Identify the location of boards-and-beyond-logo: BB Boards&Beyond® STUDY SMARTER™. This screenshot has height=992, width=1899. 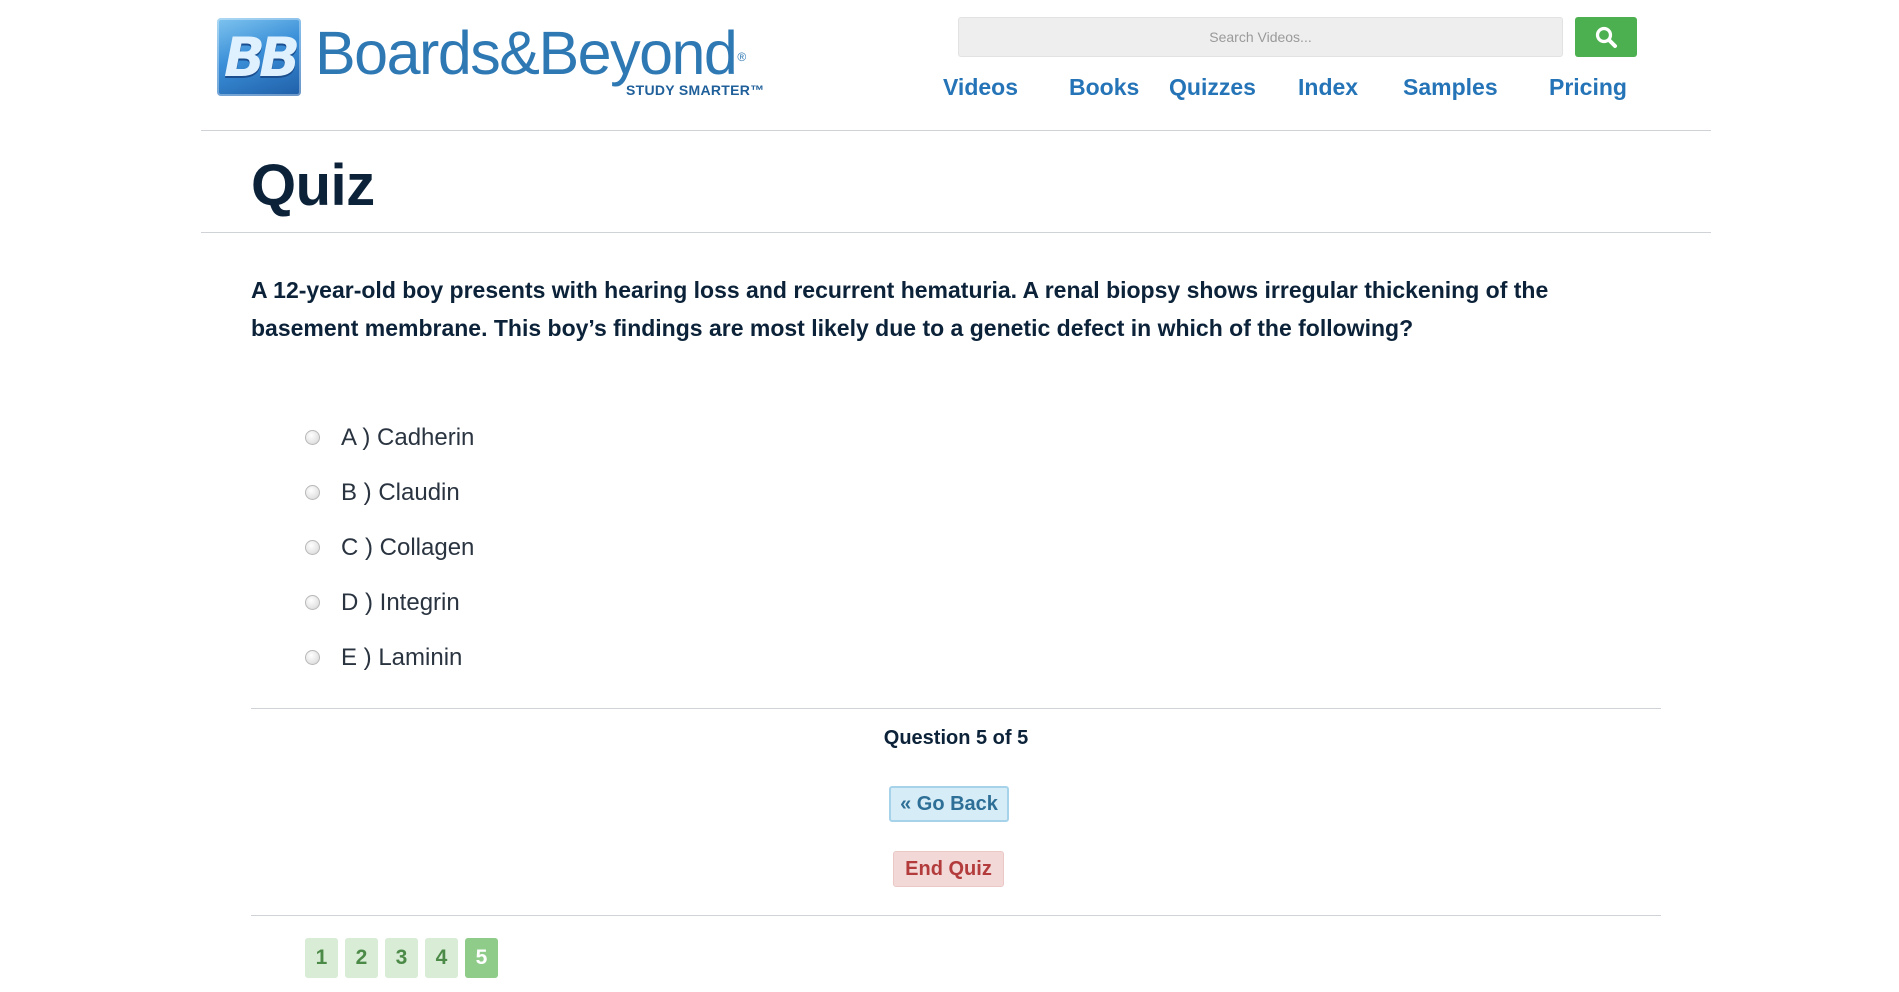
(490, 58).